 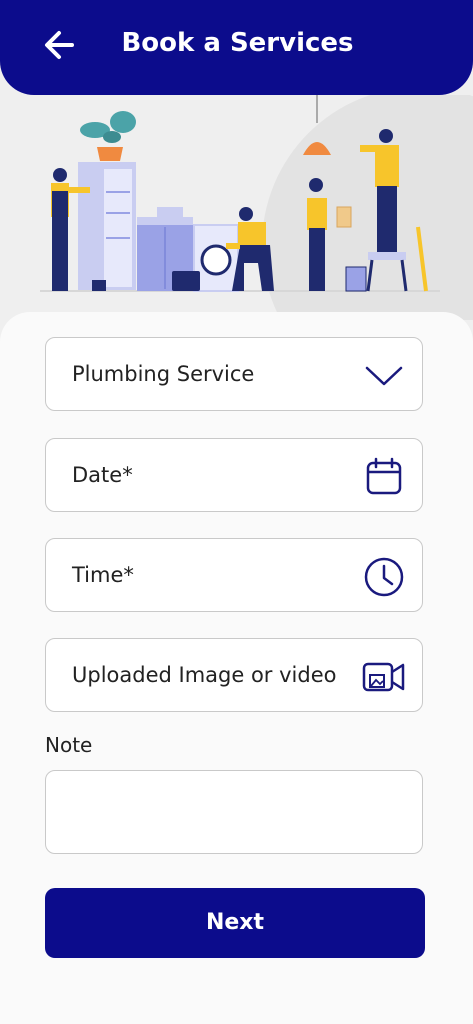 What do you see at coordinates (384, 577) in the screenshot?
I see `clock-icon` at bounding box center [384, 577].